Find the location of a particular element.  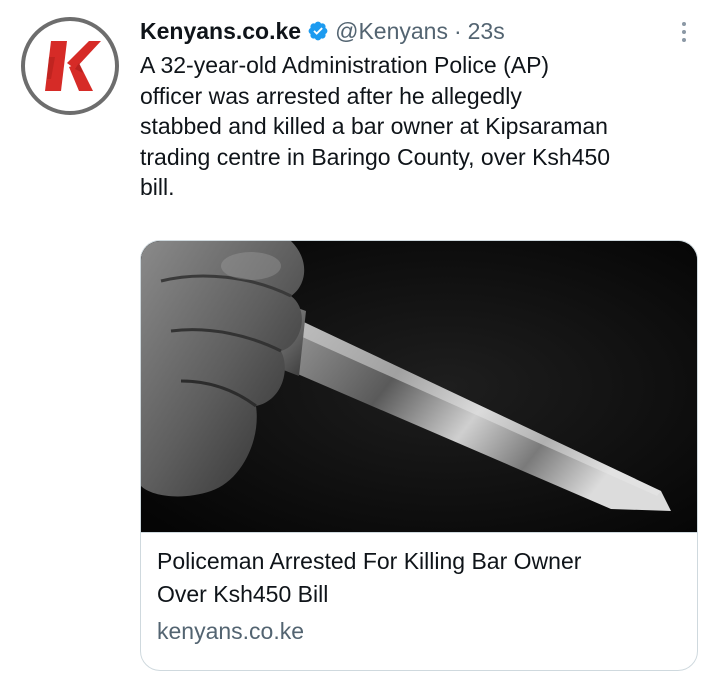

kenyans-k-logo-icon is located at coordinates (70, 66).